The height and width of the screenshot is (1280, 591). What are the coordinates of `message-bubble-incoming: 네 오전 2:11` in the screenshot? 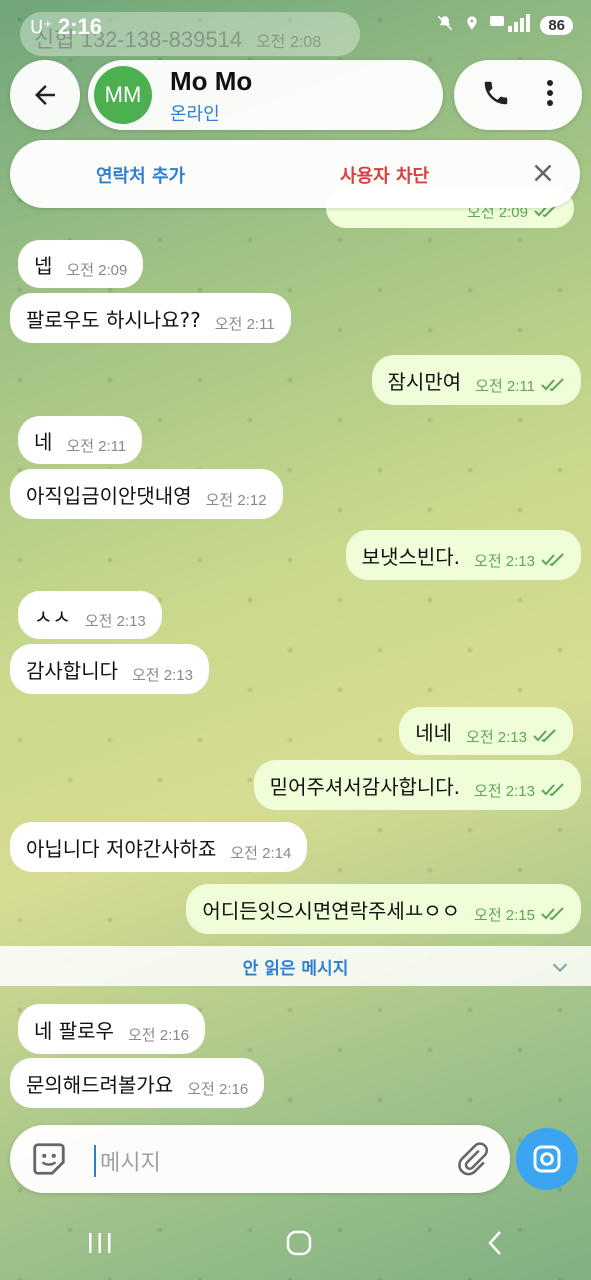 It's located at (80, 440).